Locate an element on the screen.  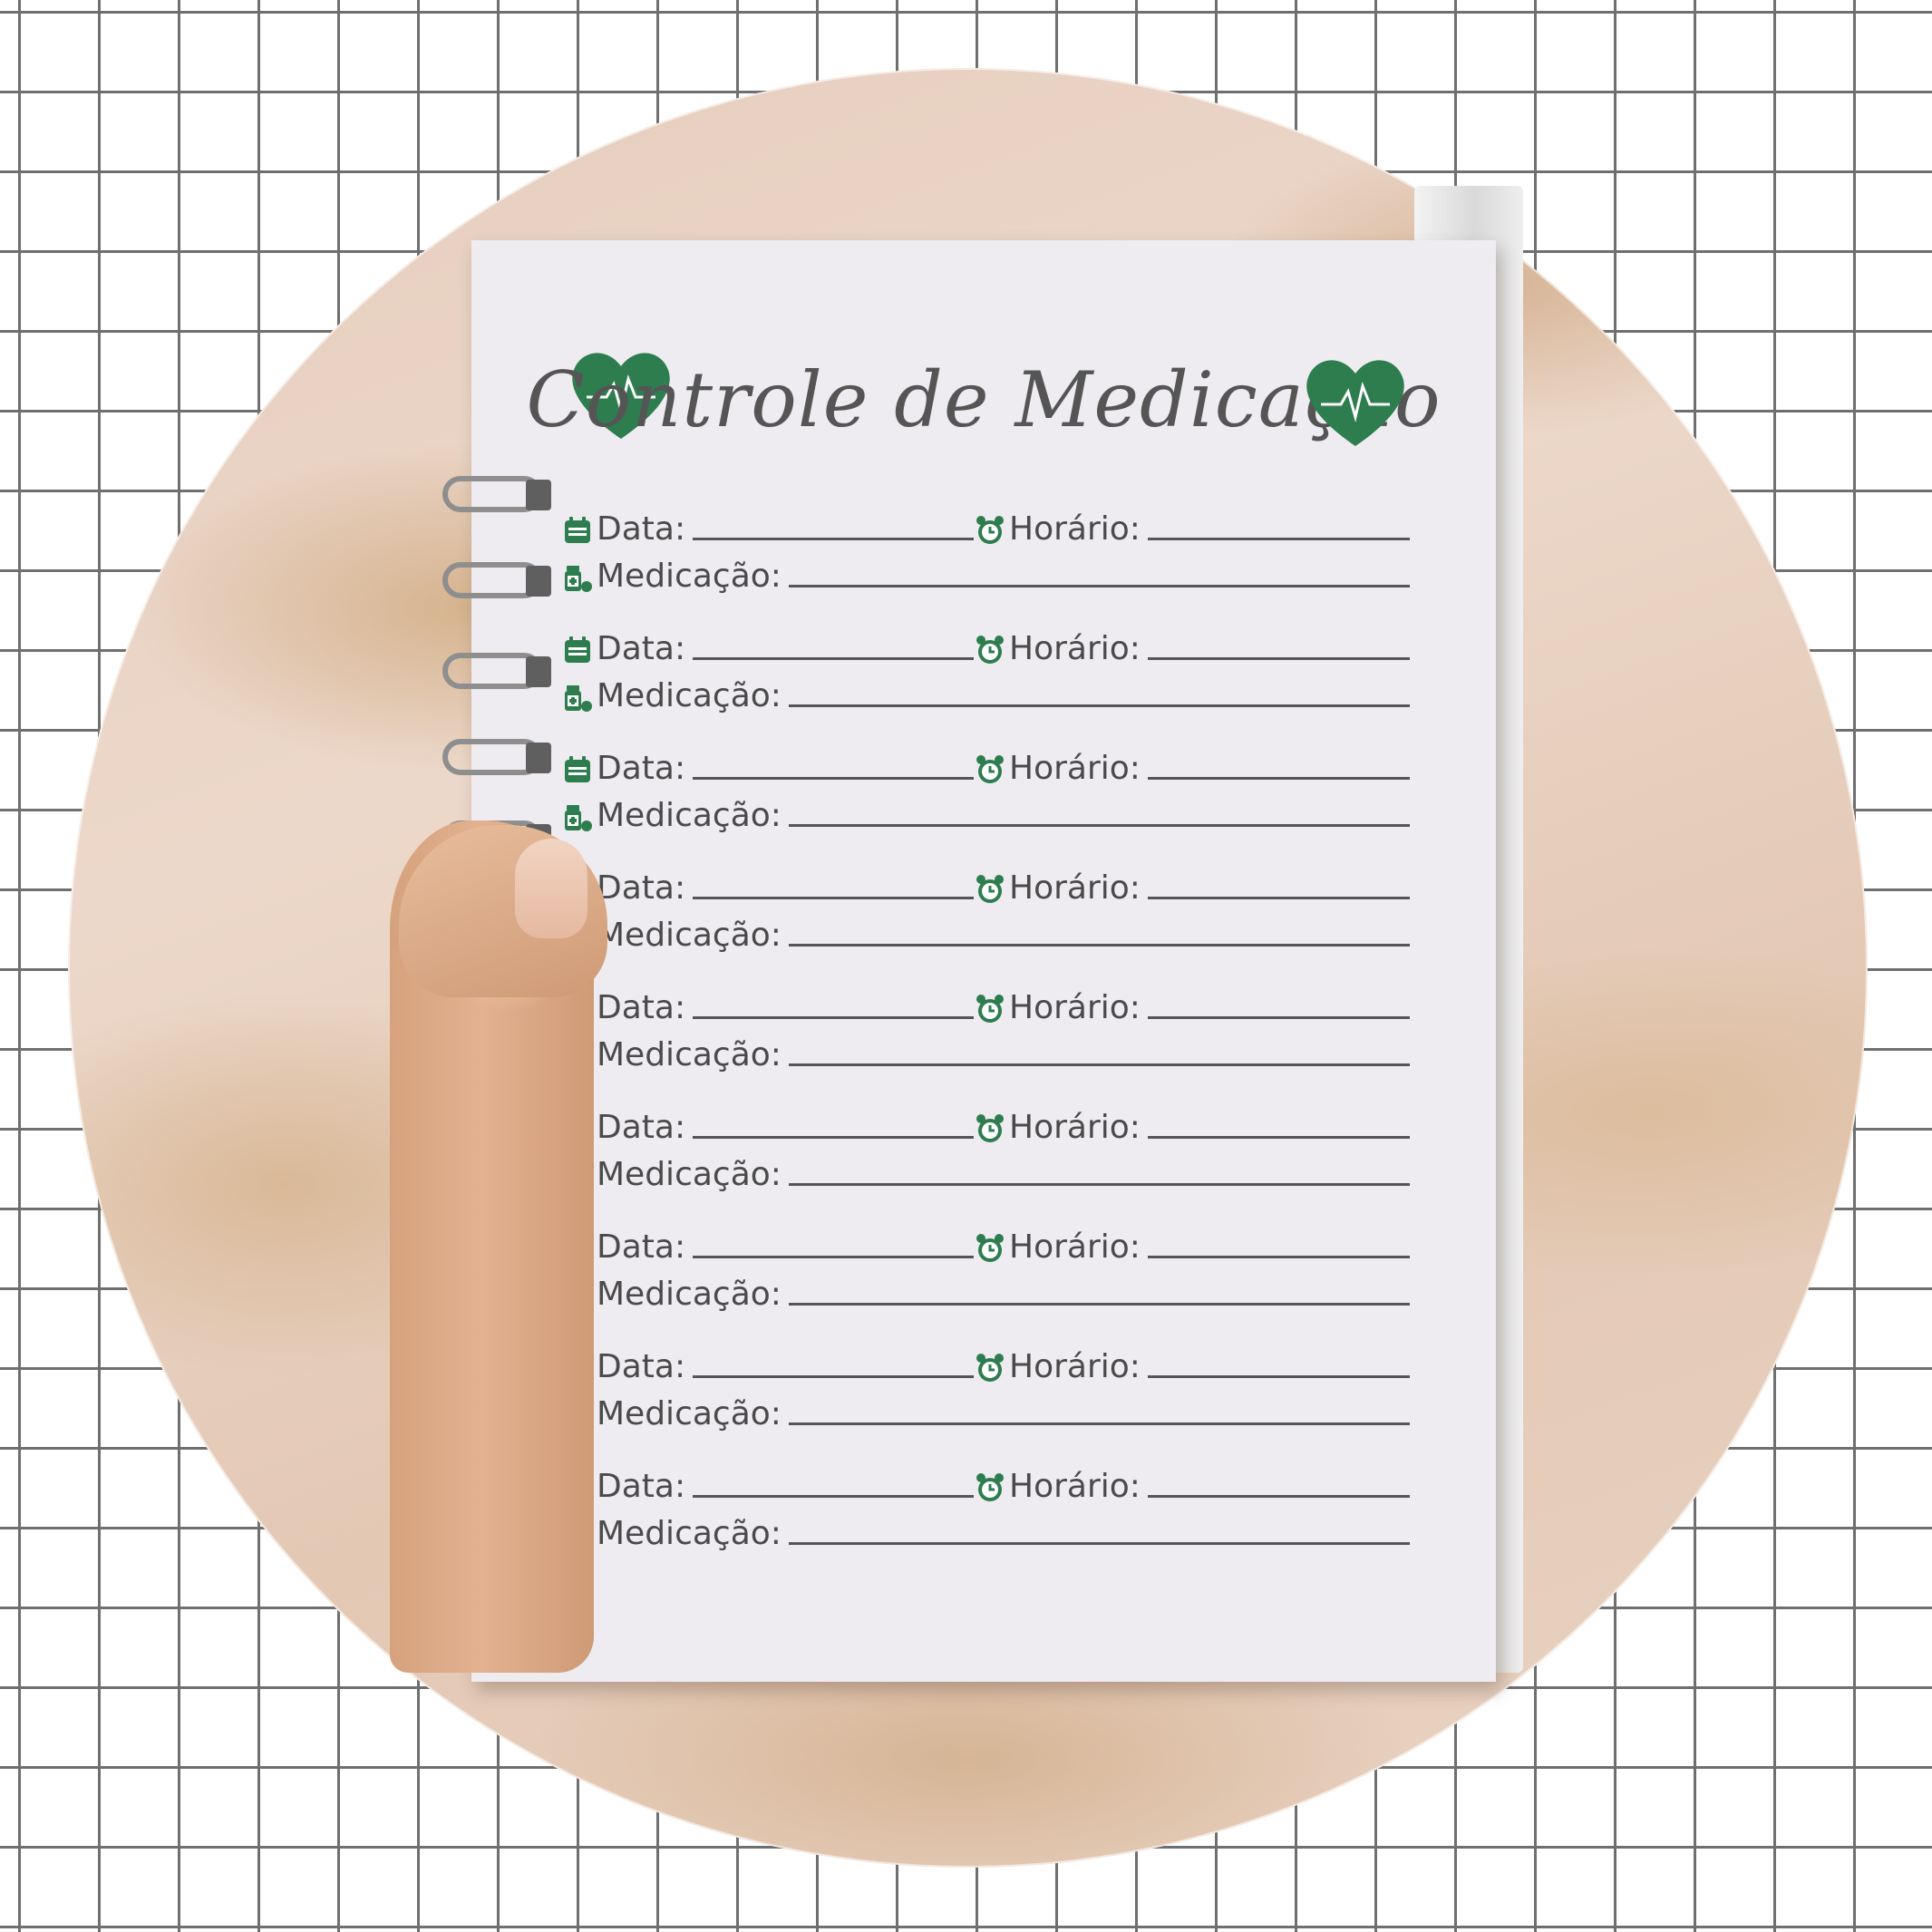
heart-ecg-icon is located at coordinates (1355, 401).